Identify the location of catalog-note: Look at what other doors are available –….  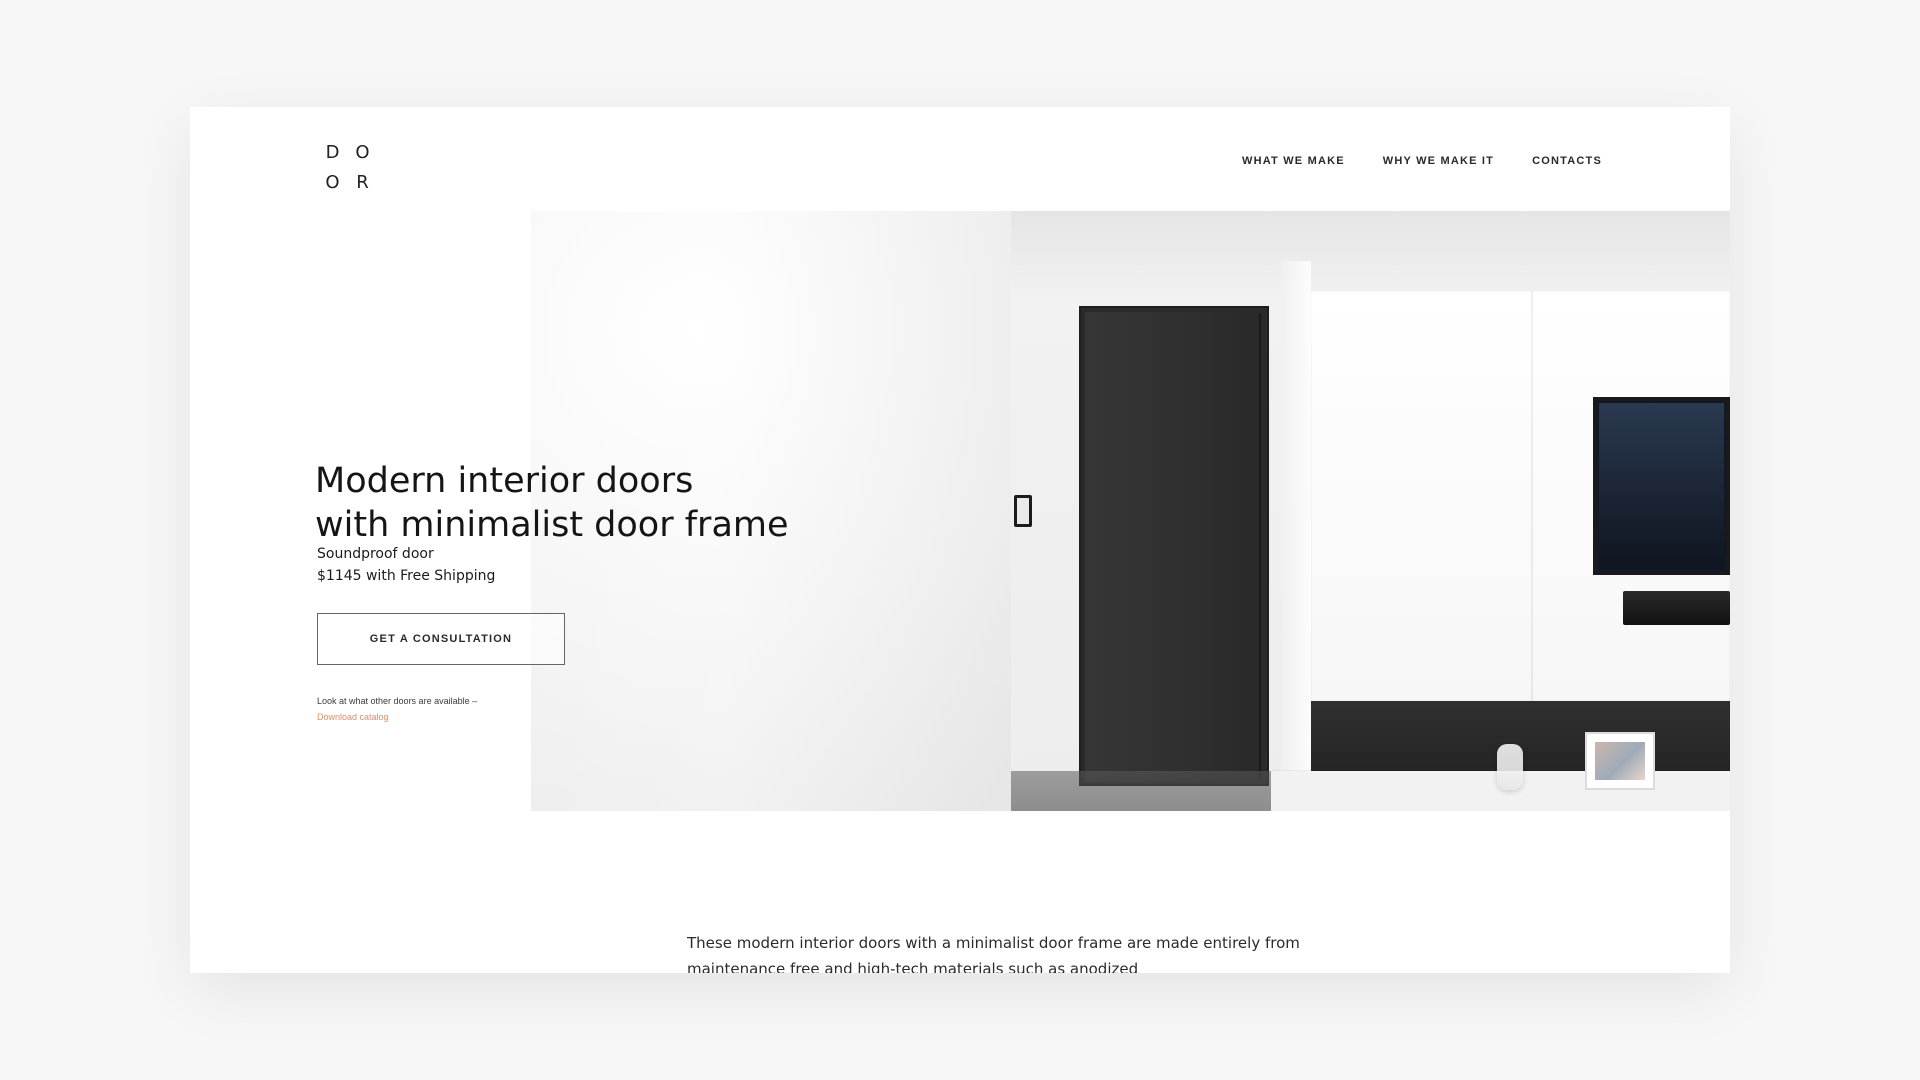
(497, 709).